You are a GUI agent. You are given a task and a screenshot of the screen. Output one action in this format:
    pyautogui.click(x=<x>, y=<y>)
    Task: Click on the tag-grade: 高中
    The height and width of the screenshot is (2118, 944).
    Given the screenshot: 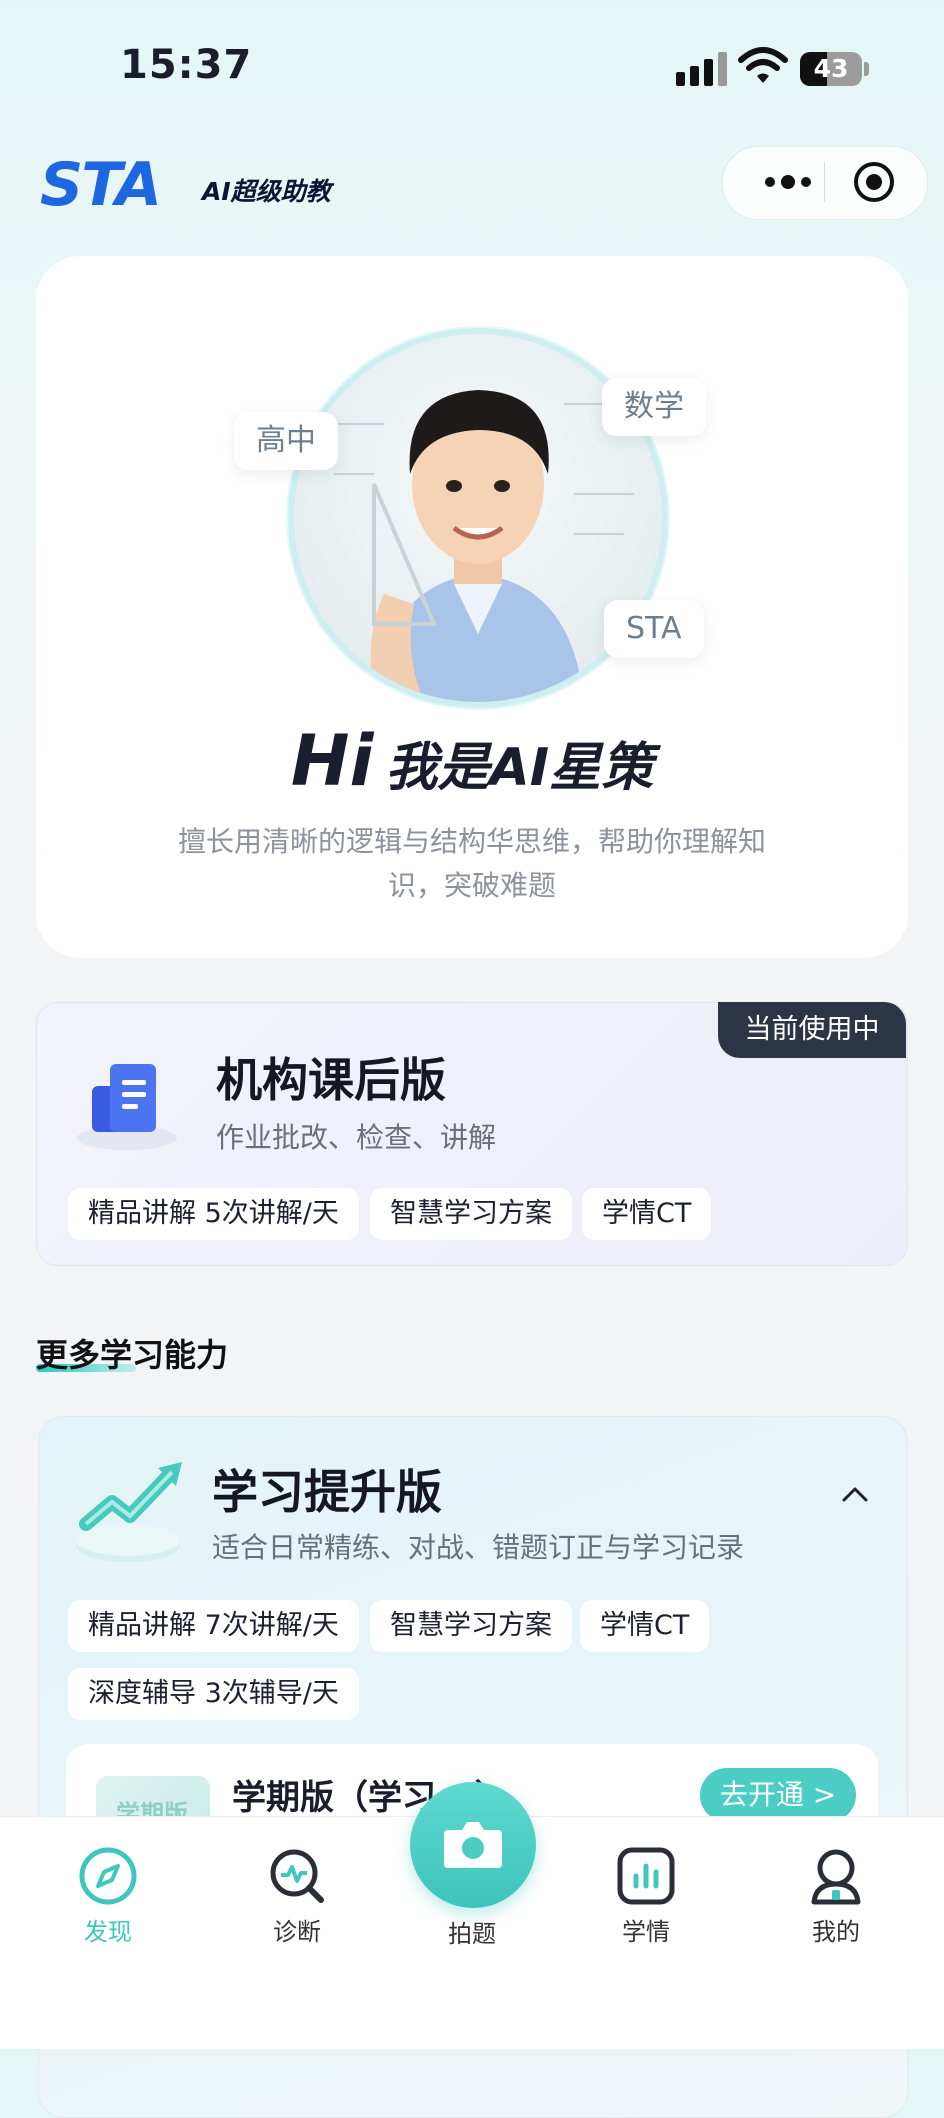 What is the action you would take?
    pyautogui.click(x=286, y=441)
    